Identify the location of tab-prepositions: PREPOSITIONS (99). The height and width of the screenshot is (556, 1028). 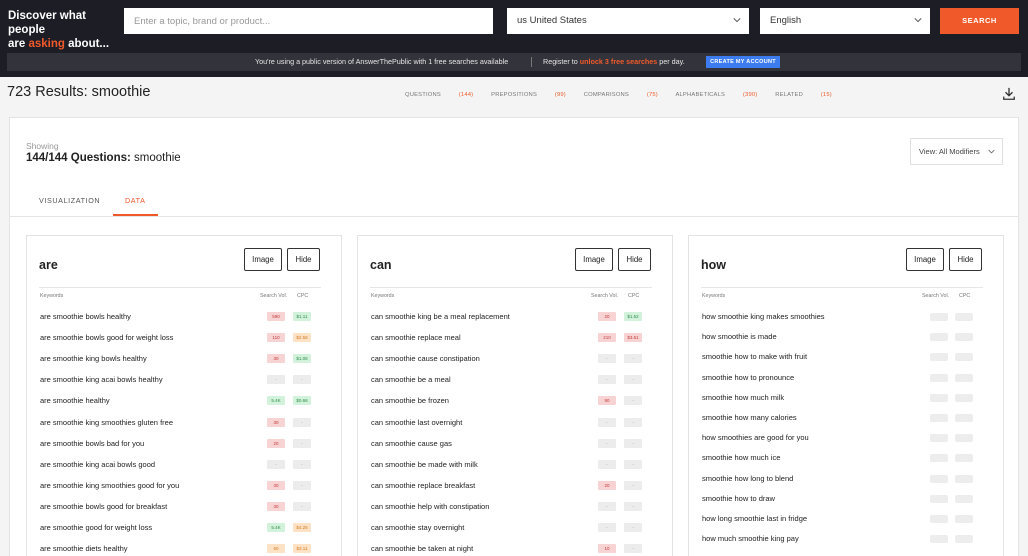
(528, 95).